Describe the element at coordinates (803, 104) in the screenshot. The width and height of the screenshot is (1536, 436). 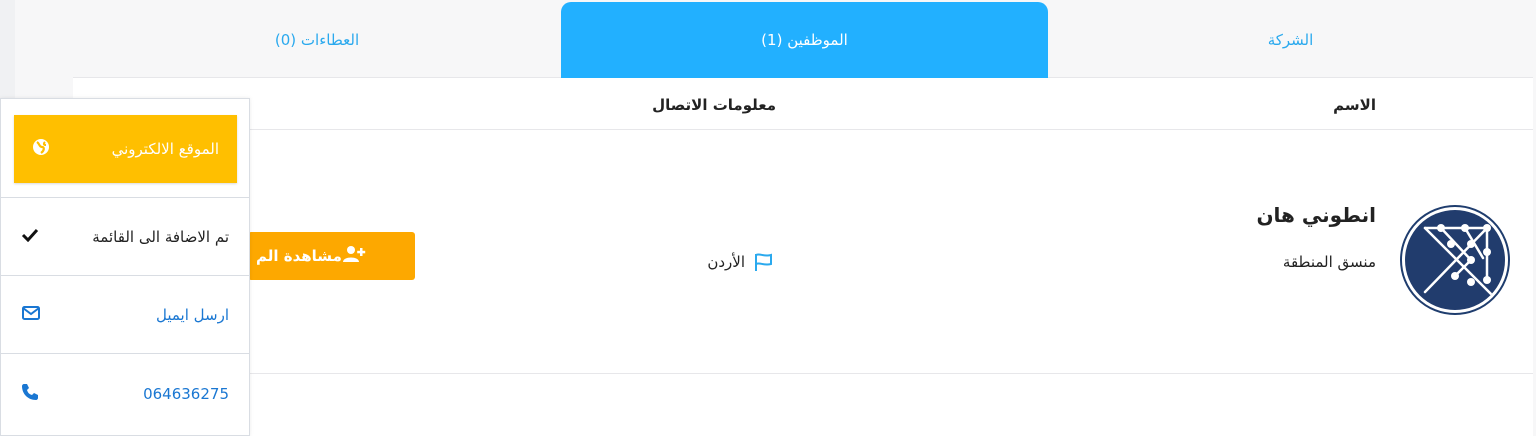
I see `table-header: الاسم معلومات الاتصال` at that location.